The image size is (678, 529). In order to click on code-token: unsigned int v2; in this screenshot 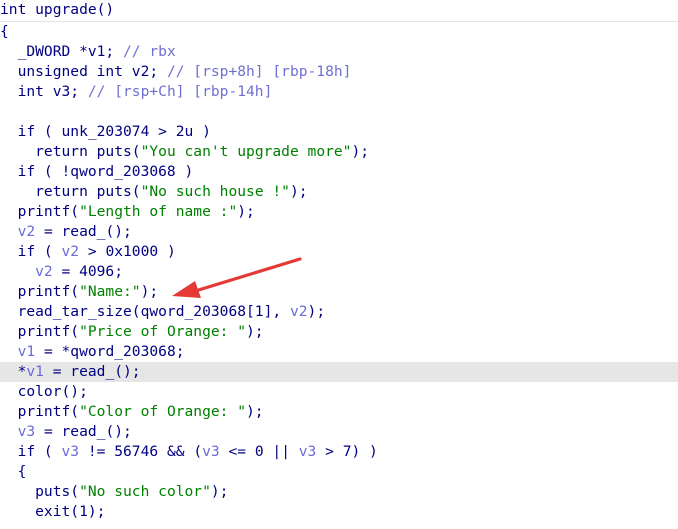, I will do `click(83, 71)`.